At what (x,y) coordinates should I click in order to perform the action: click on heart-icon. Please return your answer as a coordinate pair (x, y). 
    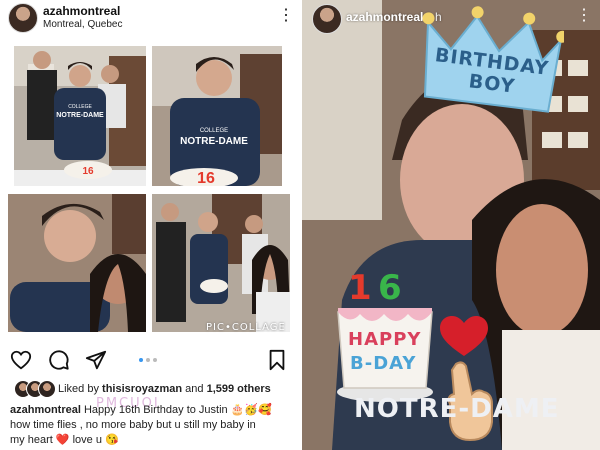
    Looking at the image, I should click on (21, 360).